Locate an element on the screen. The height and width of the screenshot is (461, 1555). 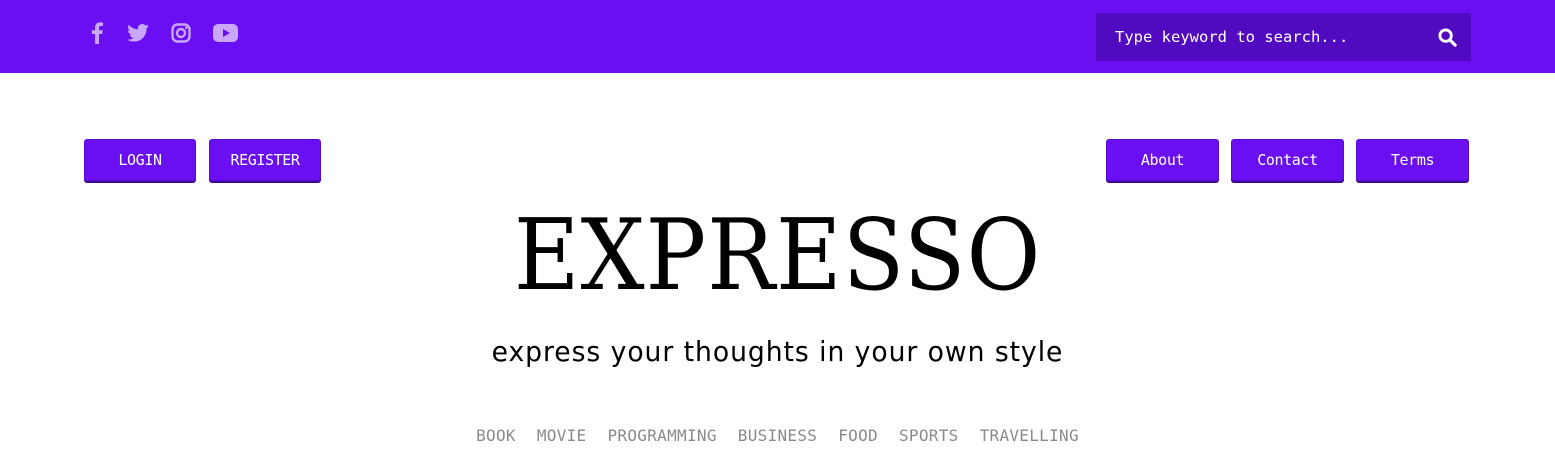
twitter-icon is located at coordinates (138, 33).